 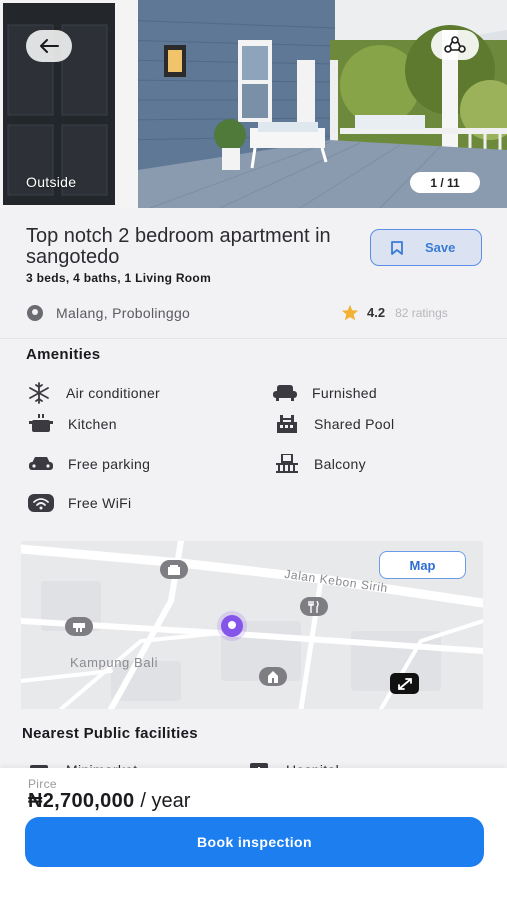 I want to click on wifi-icon, so click(x=41, y=503).